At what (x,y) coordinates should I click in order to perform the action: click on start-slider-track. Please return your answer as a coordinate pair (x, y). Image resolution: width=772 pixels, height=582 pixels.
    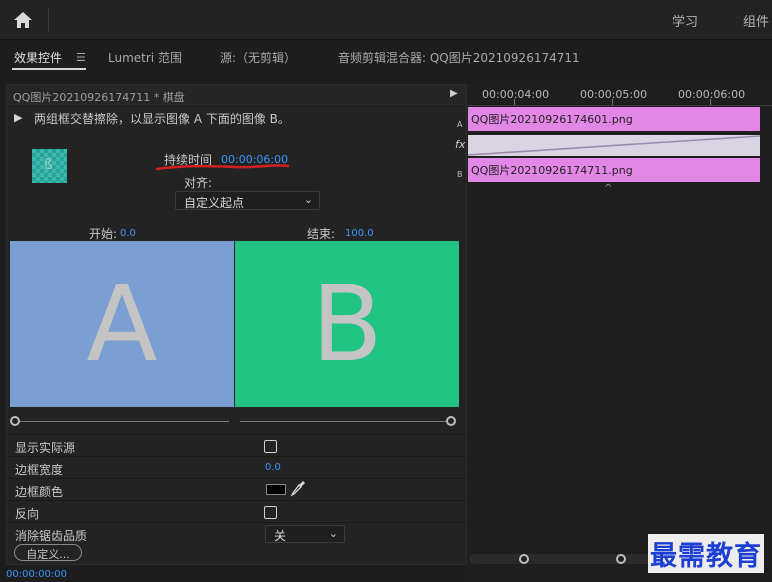
    Looking at the image, I should click on (122, 421).